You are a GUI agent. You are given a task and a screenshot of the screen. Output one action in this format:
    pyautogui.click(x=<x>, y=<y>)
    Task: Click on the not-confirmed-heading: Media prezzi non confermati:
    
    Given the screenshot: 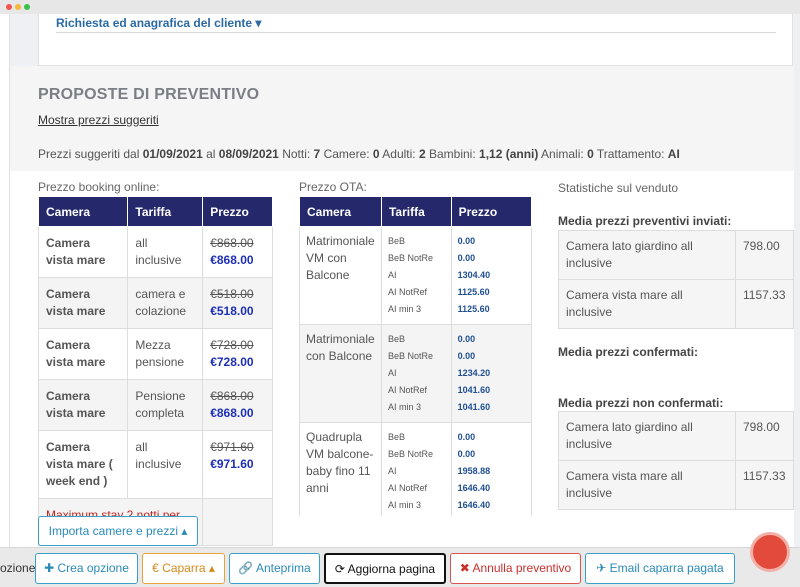 What is the action you would take?
    pyautogui.click(x=641, y=403)
    